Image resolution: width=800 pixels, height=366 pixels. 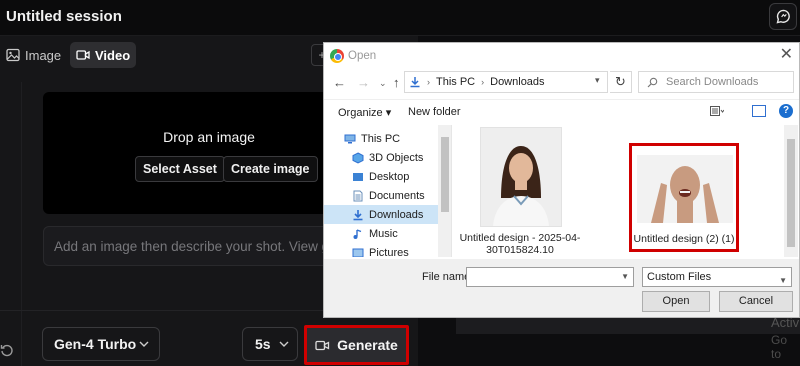 I want to click on dialog-titlebar: Open ✕, so click(x=561, y=56).